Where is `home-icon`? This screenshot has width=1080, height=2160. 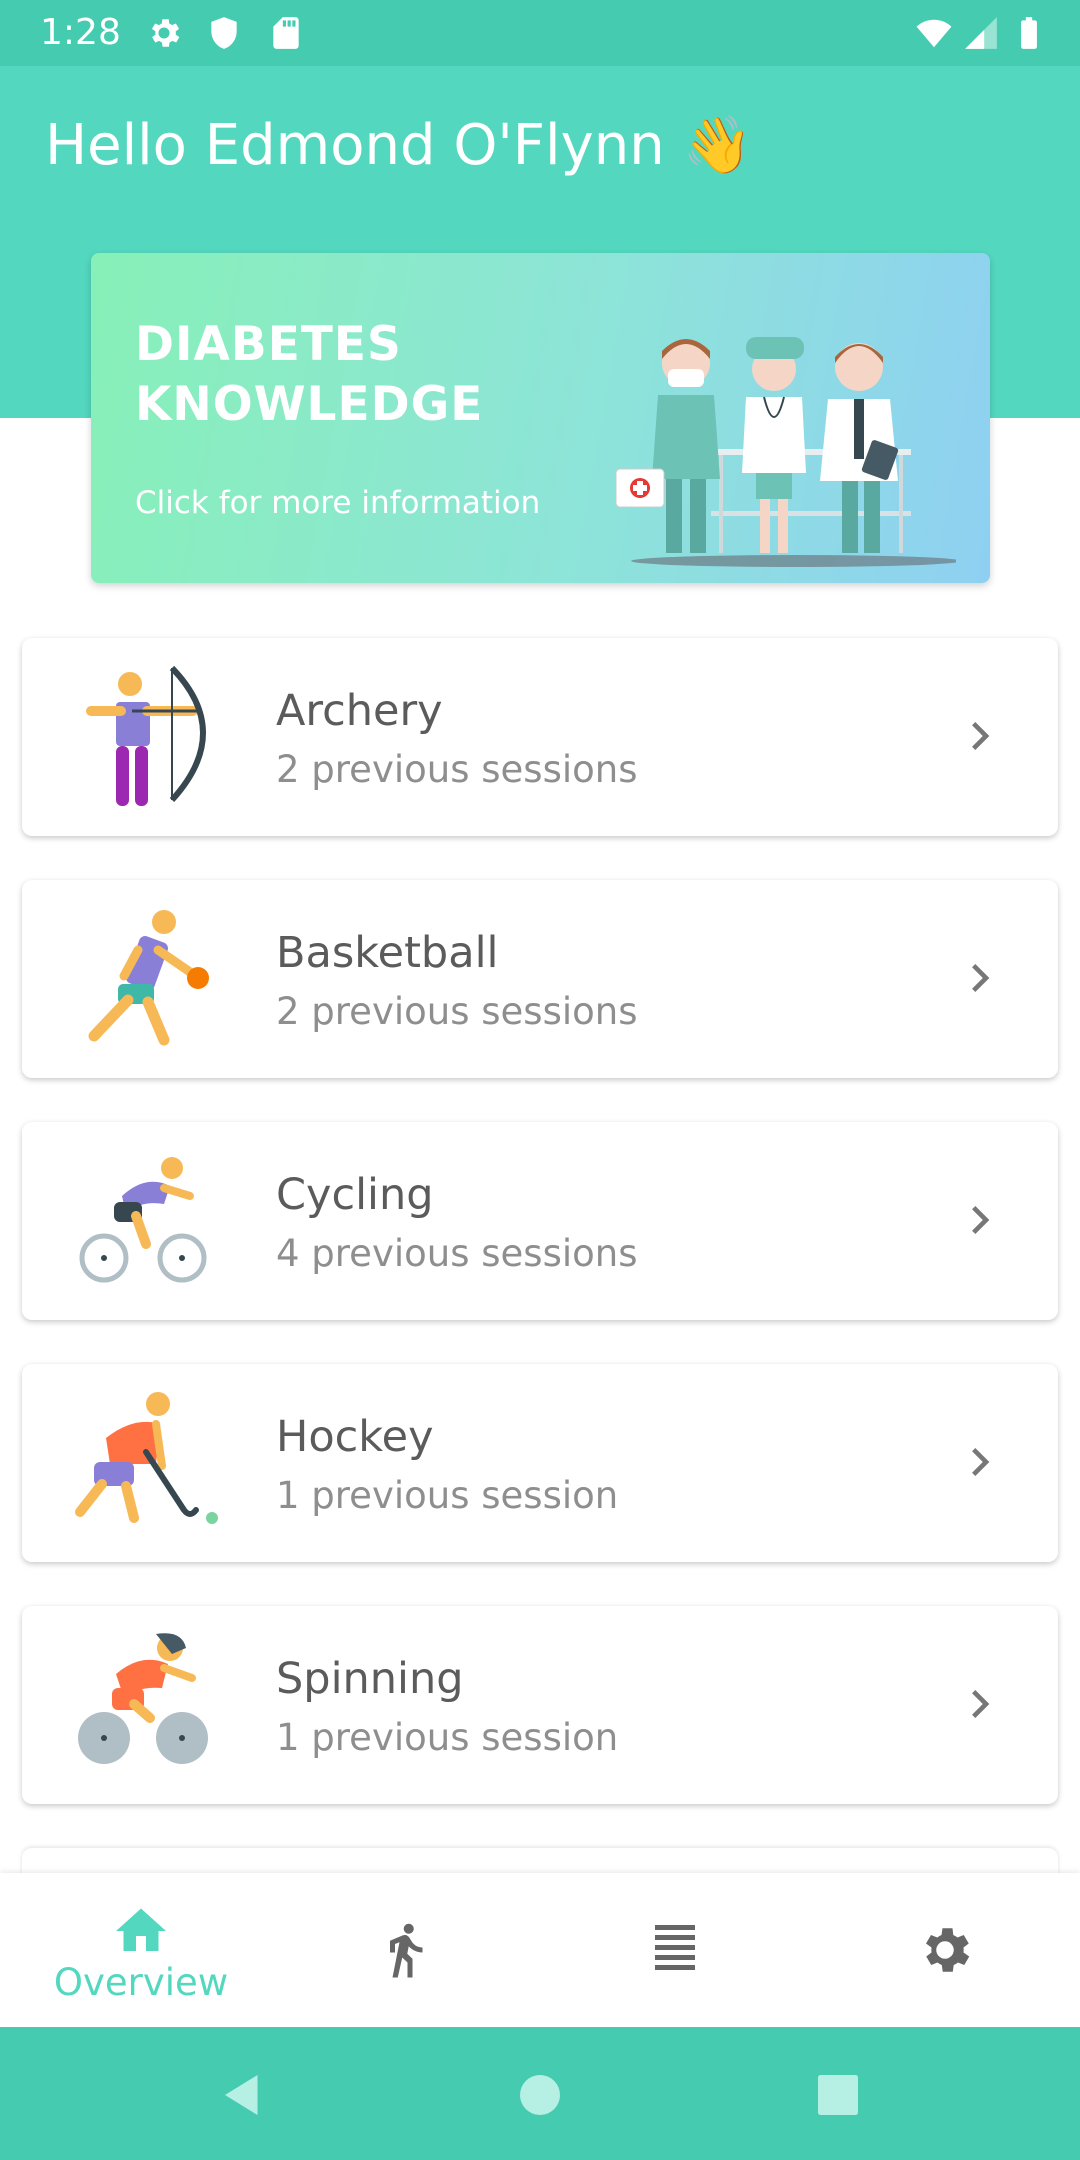 home-icon is located at coordinates (141, 1929).